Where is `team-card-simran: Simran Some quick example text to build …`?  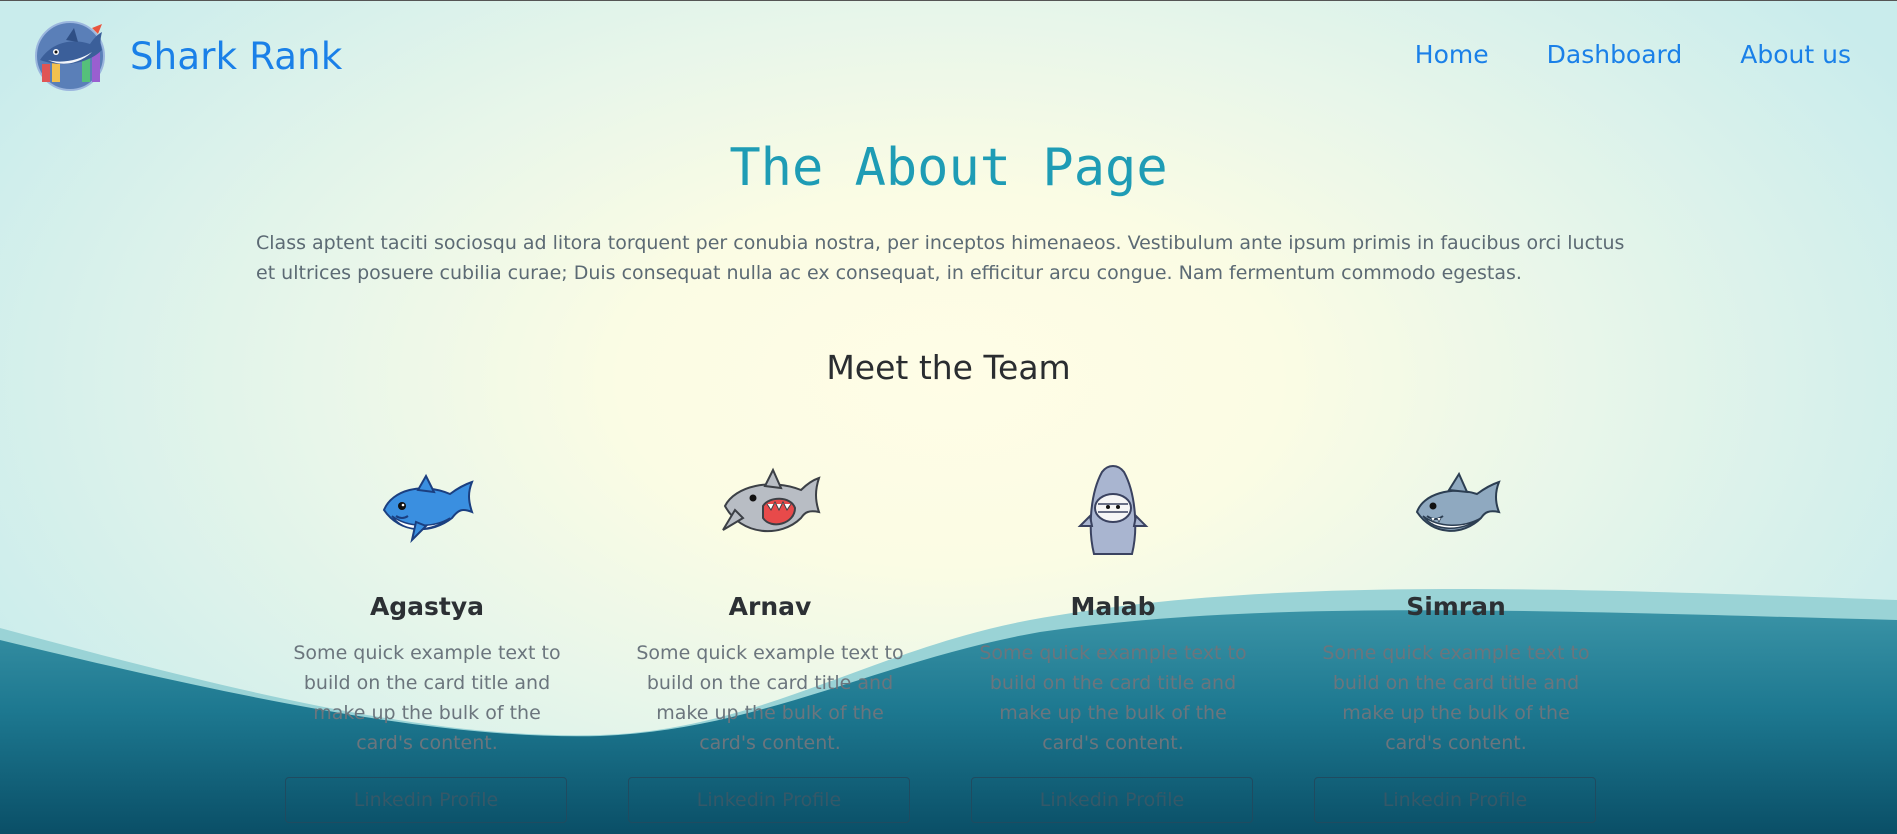 team-card-simran: Simran Some quick example text to build … is located at coordinates (1456, 641).